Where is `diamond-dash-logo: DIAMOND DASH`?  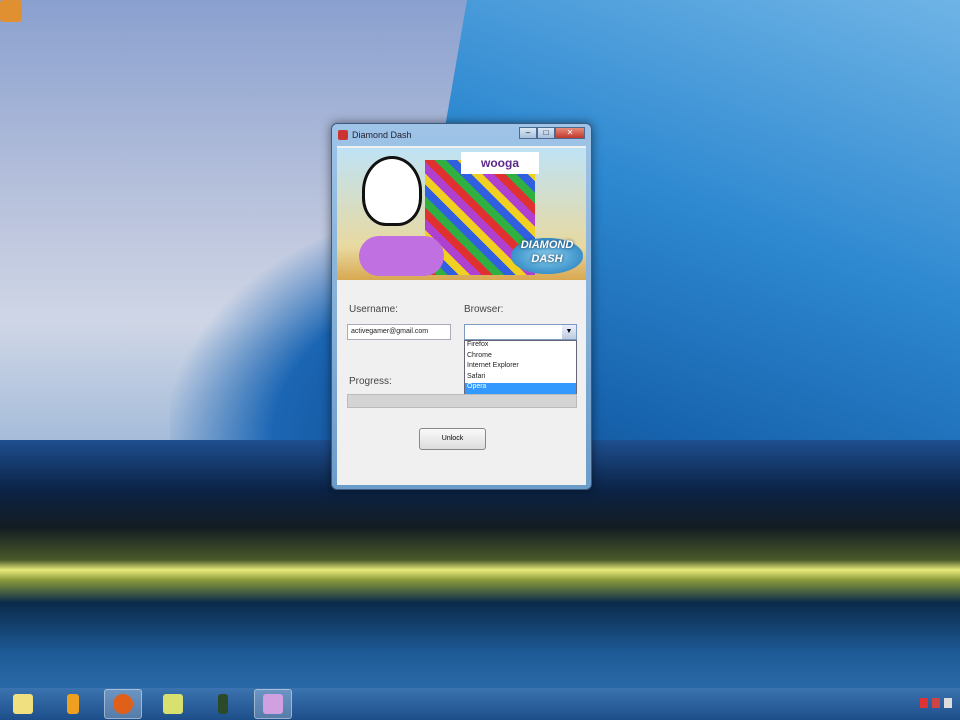
diamond-dash-logo: DIAMOND DASH is located at coordinates (547, 256).